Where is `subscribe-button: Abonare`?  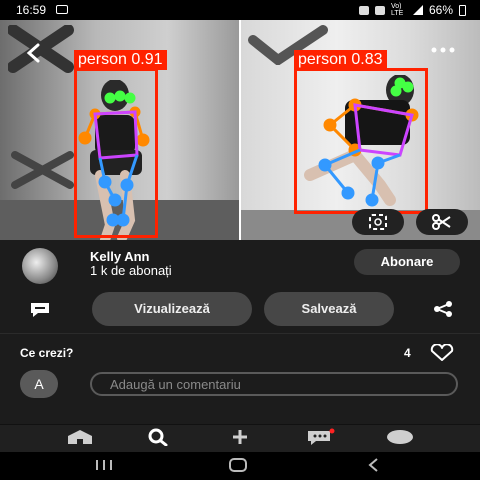
subscribe-button: Abonare is located at coordinates (407, 262).